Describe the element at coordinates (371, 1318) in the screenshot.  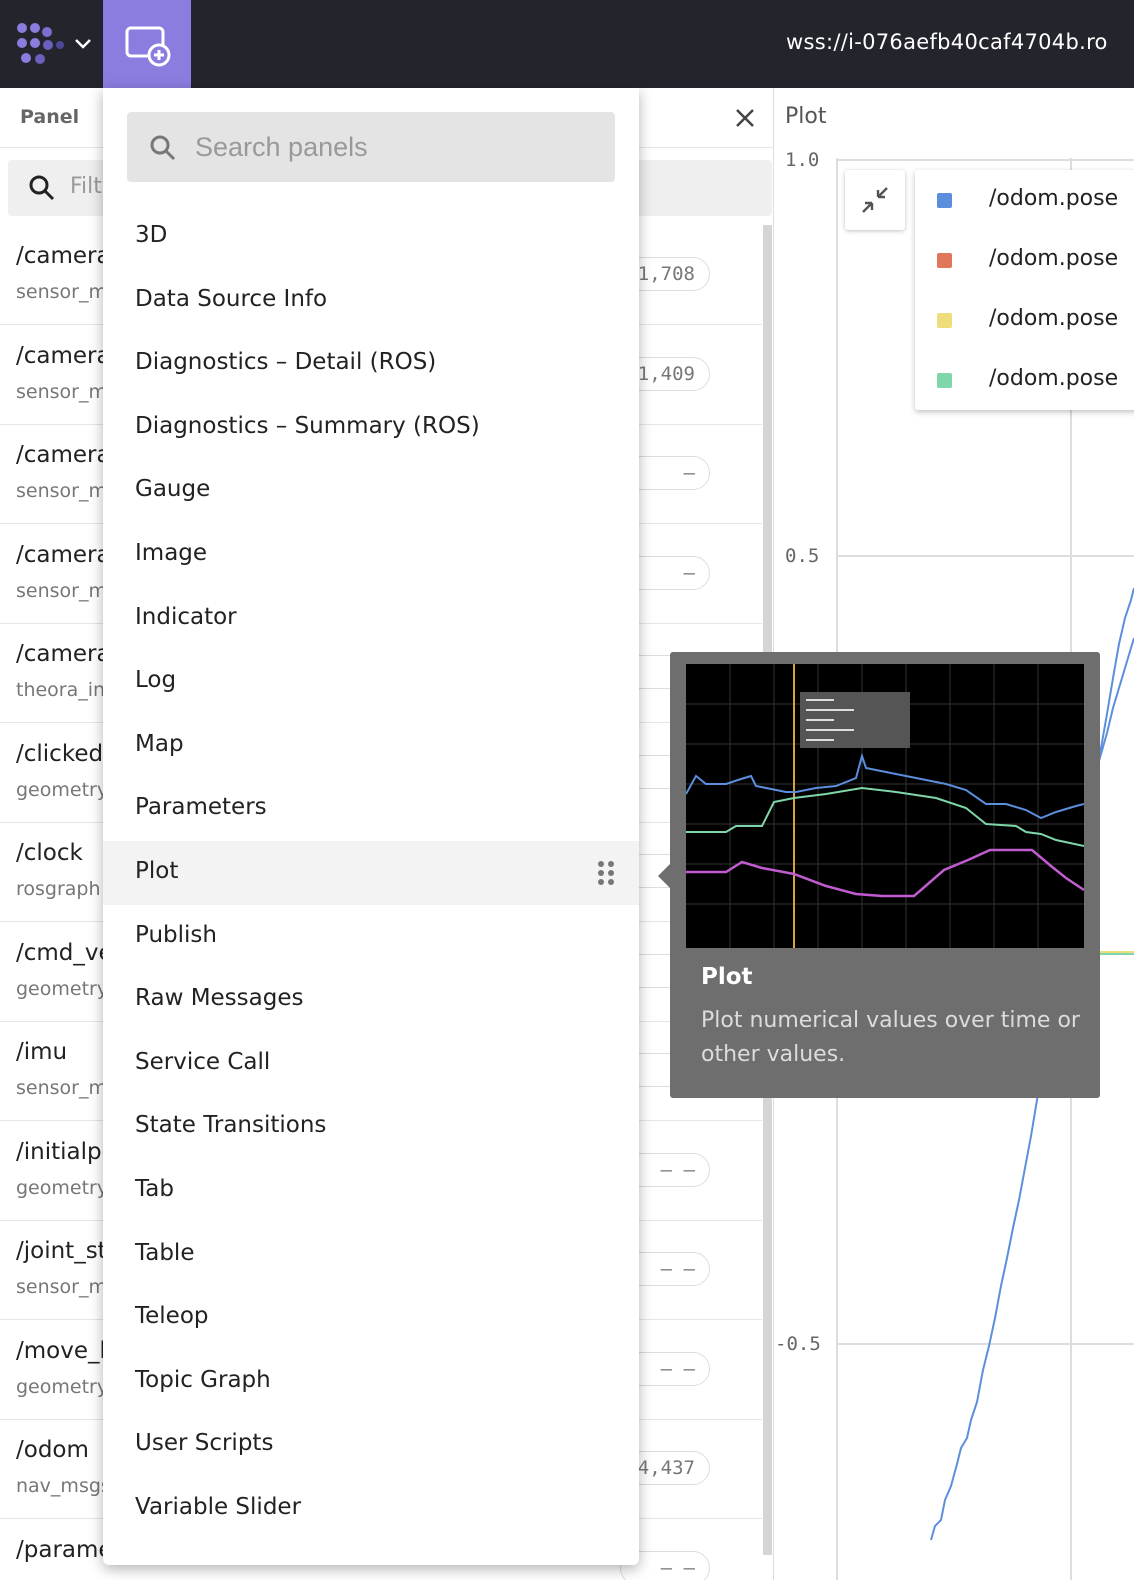
I see `menu-item-teleop: Teleop` at that location.